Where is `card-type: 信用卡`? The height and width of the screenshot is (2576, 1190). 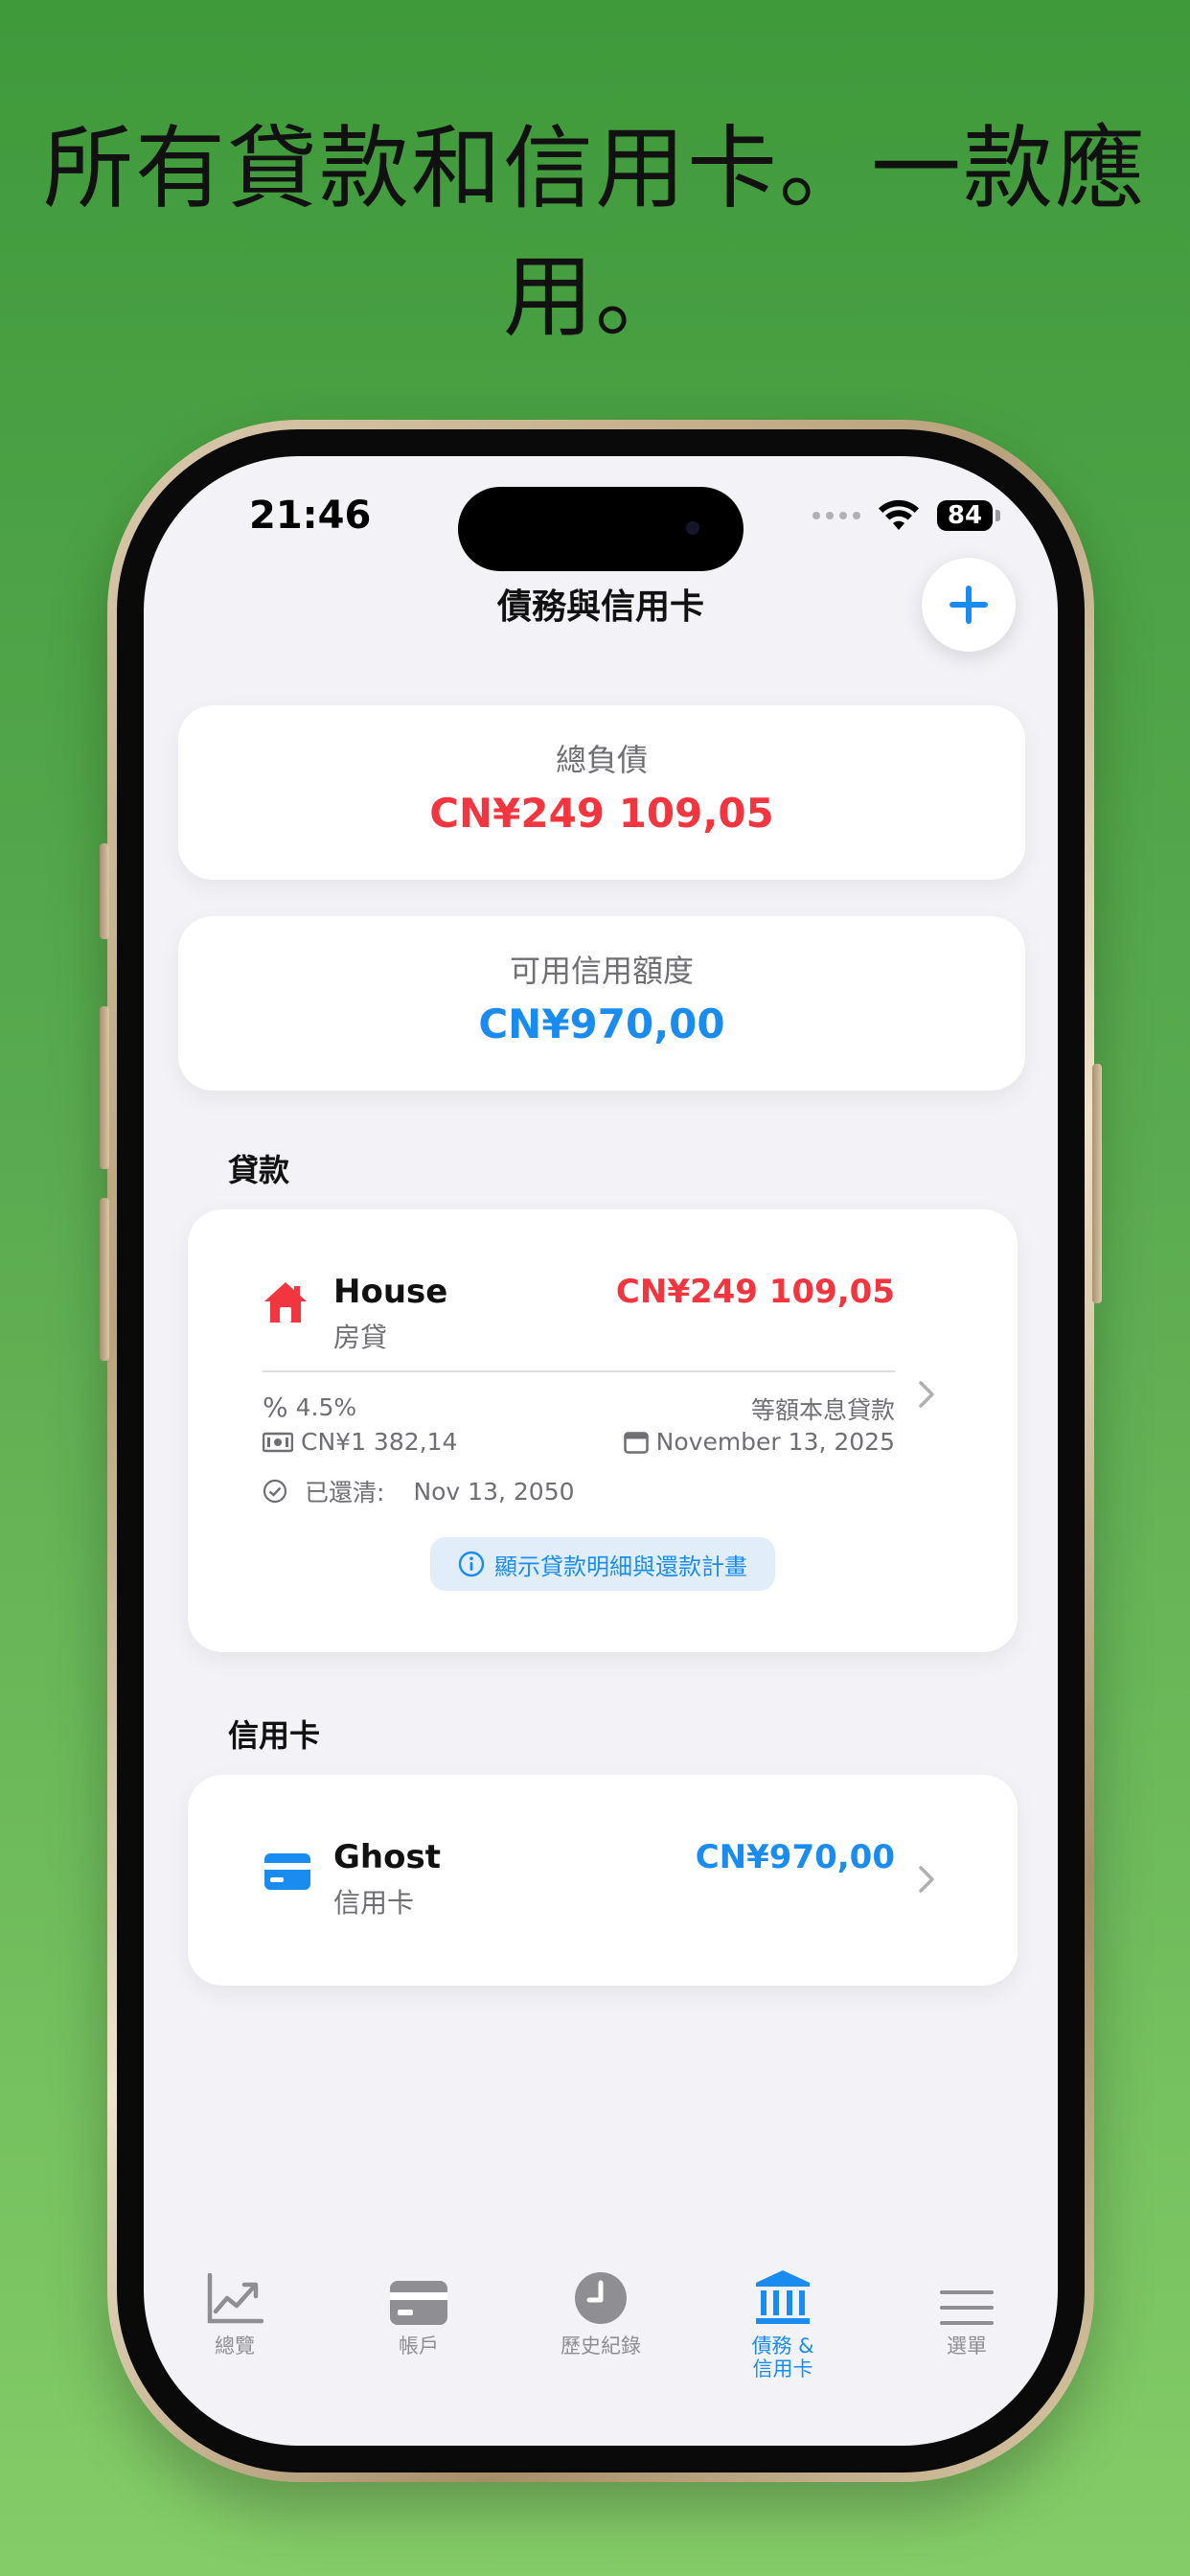 card-type: 信用卡 is located at coordinates (374, 1903).